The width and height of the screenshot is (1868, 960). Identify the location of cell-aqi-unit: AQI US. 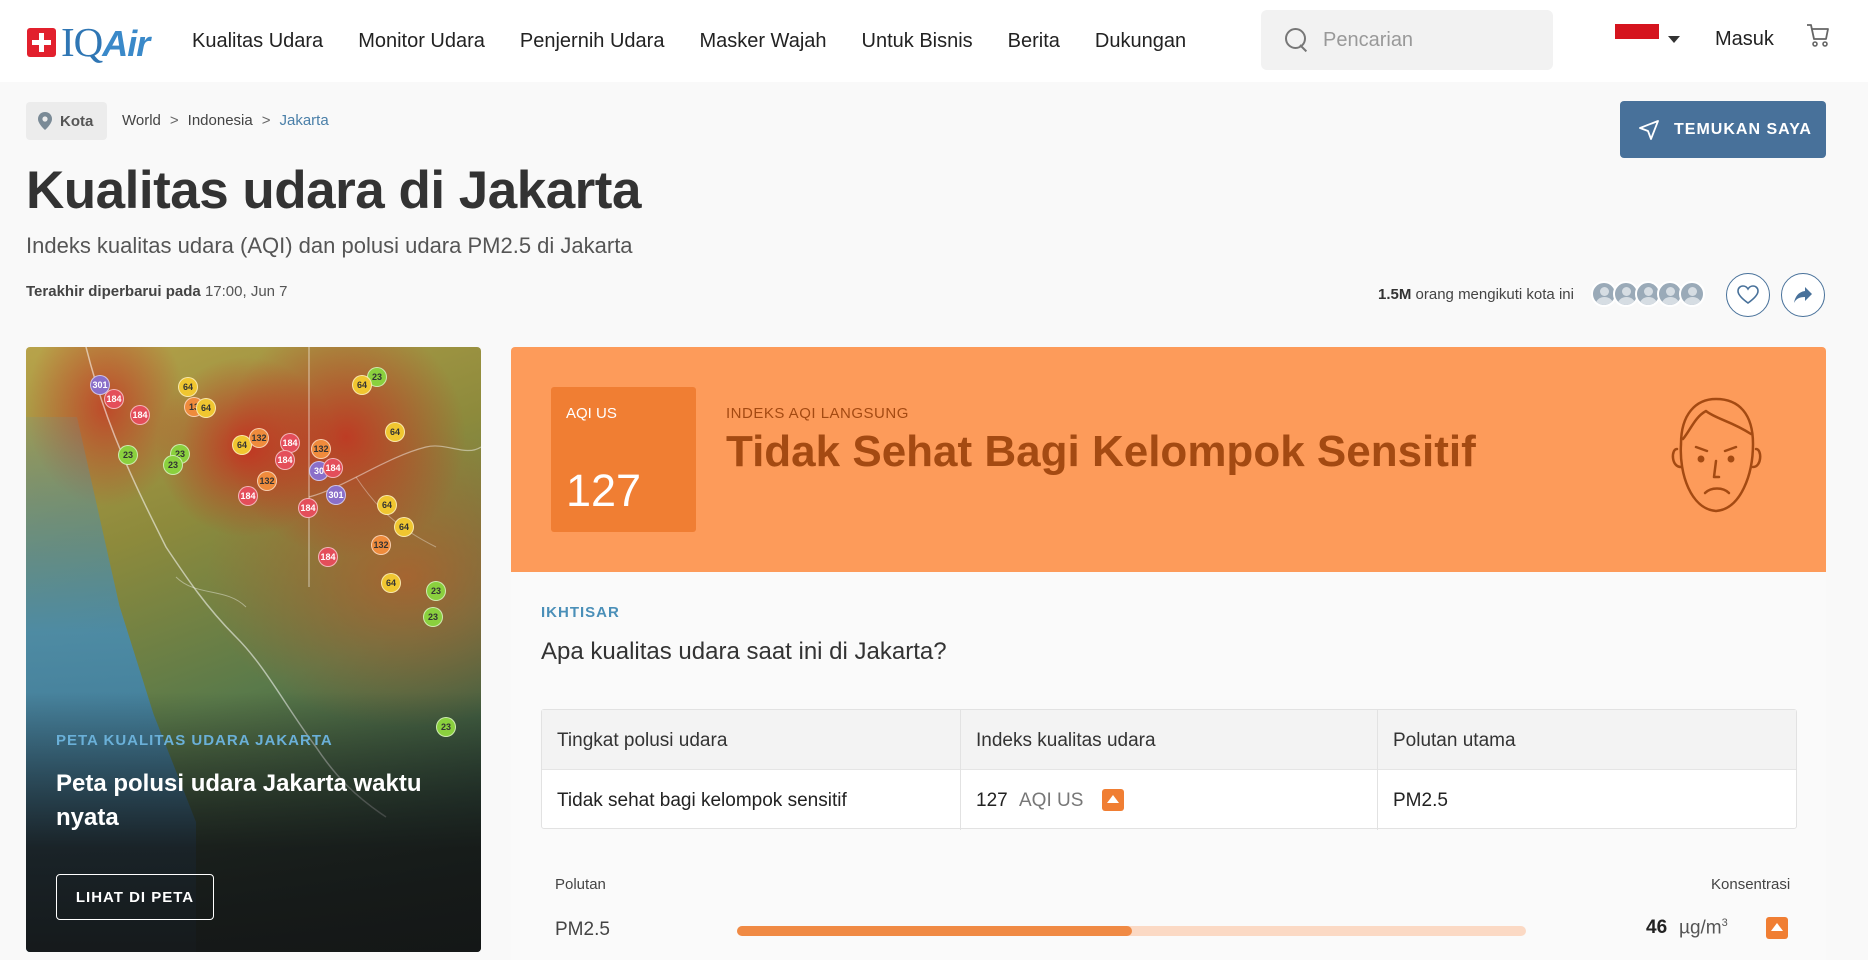
(1051, 800).